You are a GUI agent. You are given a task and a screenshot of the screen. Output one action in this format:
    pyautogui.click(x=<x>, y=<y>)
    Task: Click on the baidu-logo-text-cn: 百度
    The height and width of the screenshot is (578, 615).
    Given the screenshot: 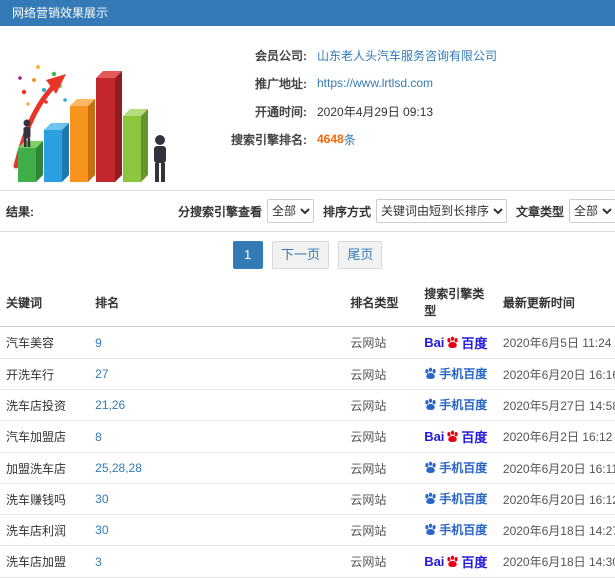 What is the action you would take?
    pyautogui.click(x=474, y=562)
    